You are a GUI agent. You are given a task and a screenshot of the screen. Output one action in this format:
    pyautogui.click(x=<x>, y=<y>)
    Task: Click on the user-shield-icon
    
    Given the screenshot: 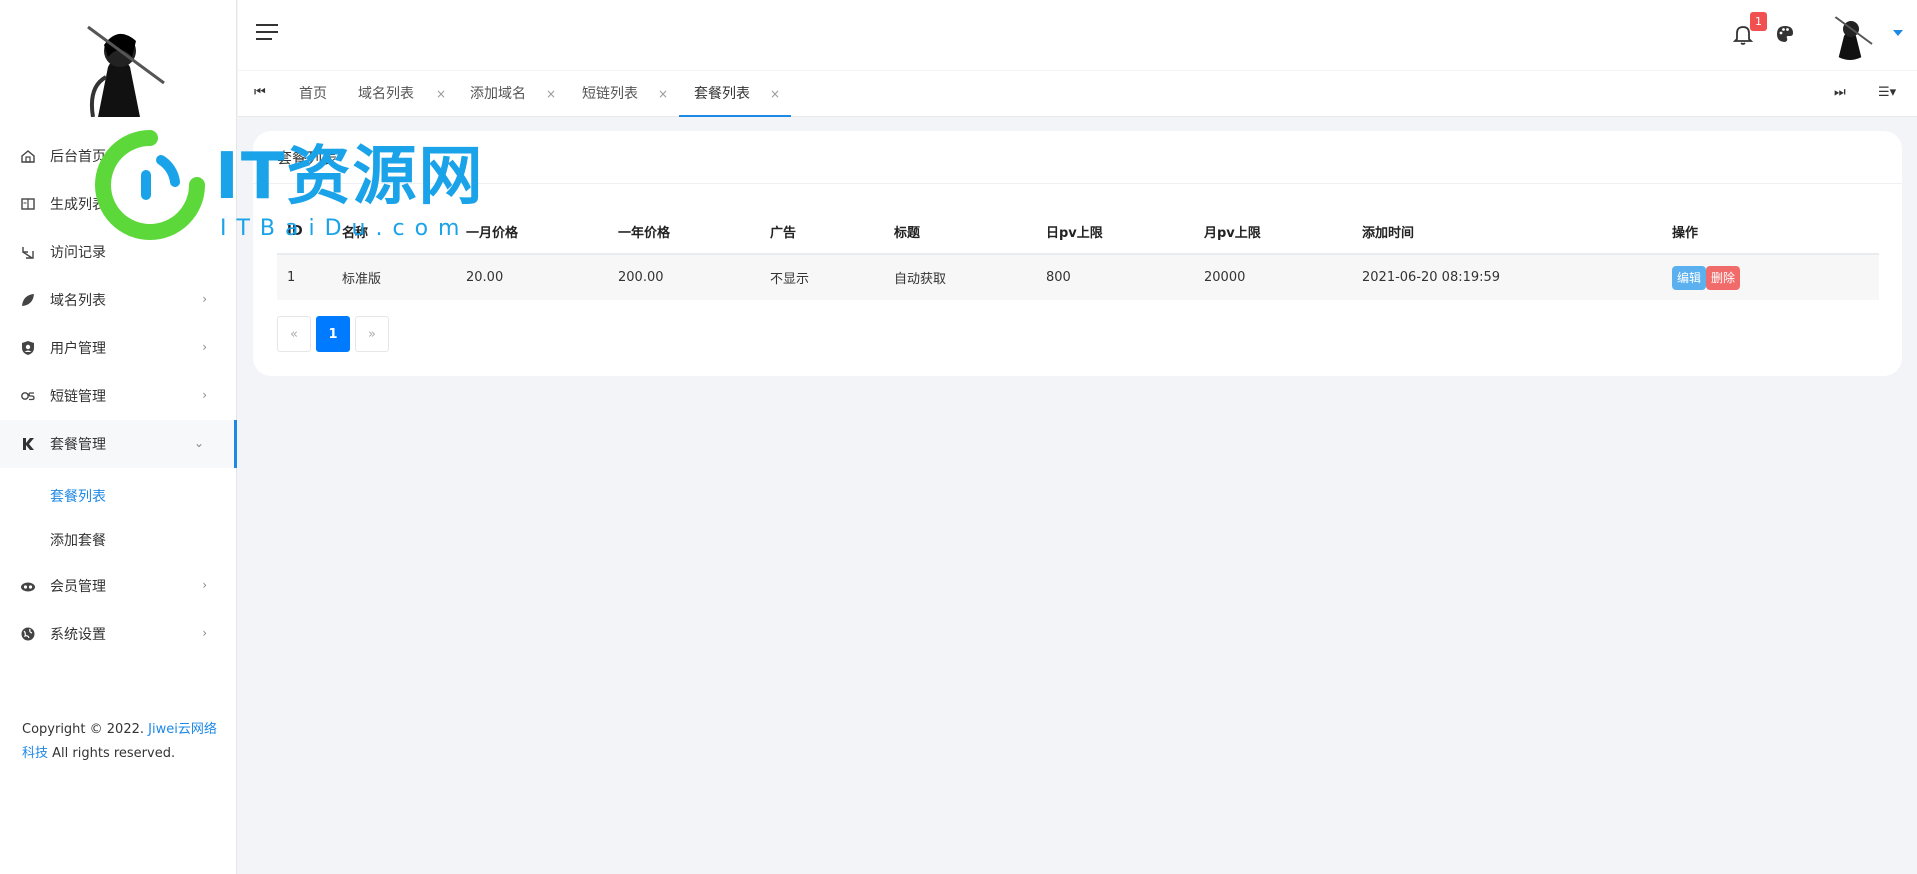 What is the action you would take?
    pyautogui.click(x=28, y=348)
    